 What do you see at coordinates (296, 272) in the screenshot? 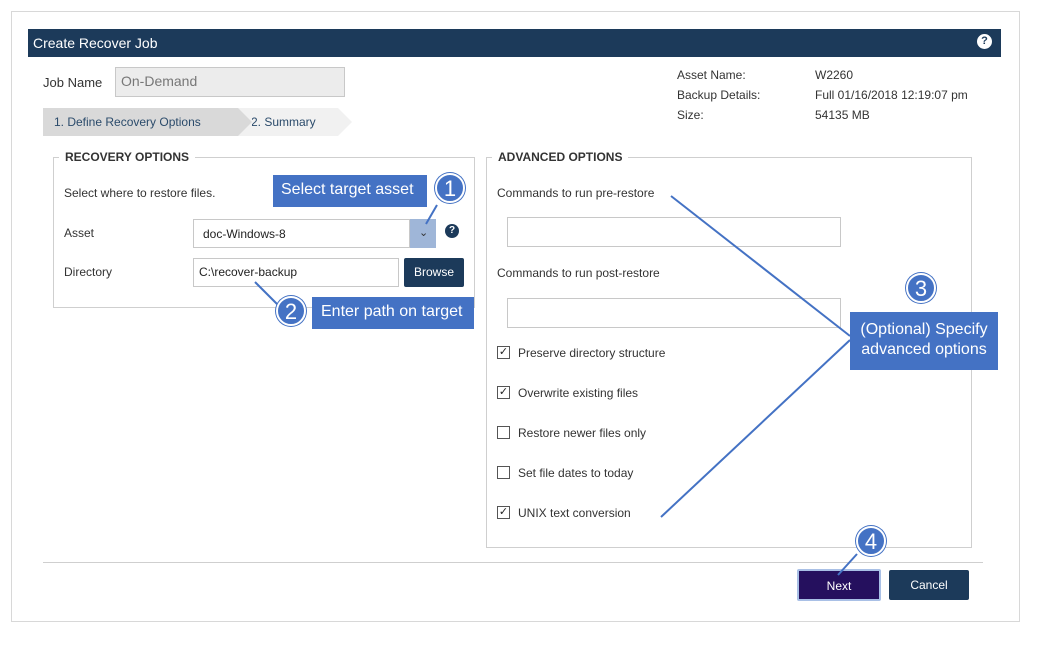
I see `directory-input: C:\recover-backup` at bounding box center [296, 272].